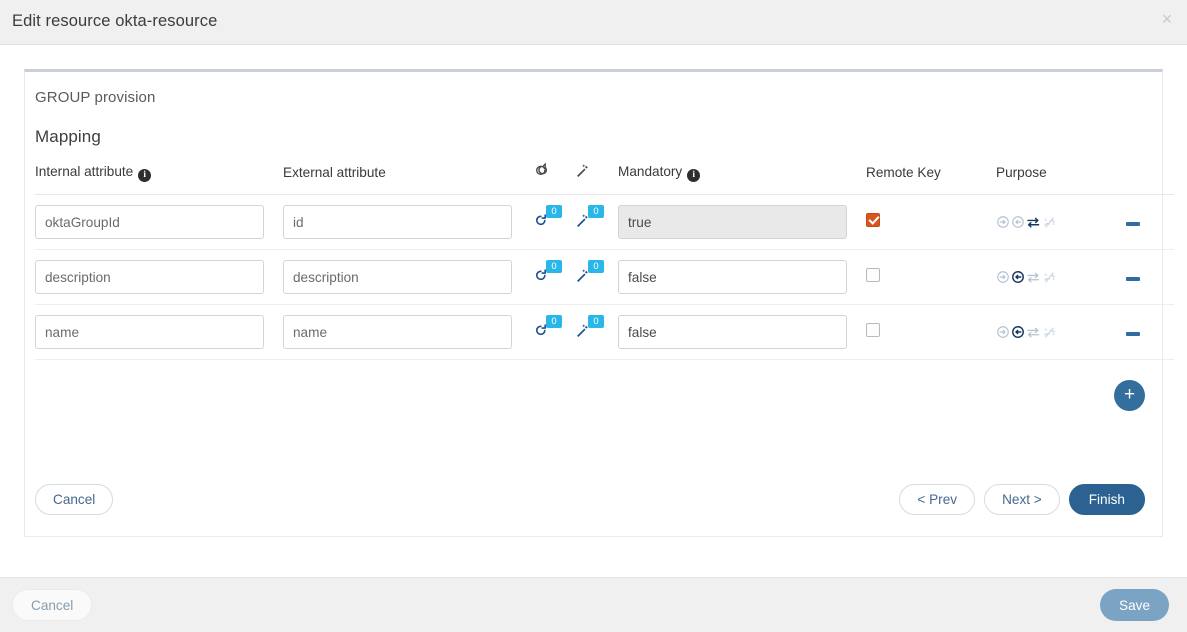 The image size is (1187, 632). Describe the element at coordinates (145, 175) in the screenshot. I see `info-icon-internal-attribute: i` at that location.